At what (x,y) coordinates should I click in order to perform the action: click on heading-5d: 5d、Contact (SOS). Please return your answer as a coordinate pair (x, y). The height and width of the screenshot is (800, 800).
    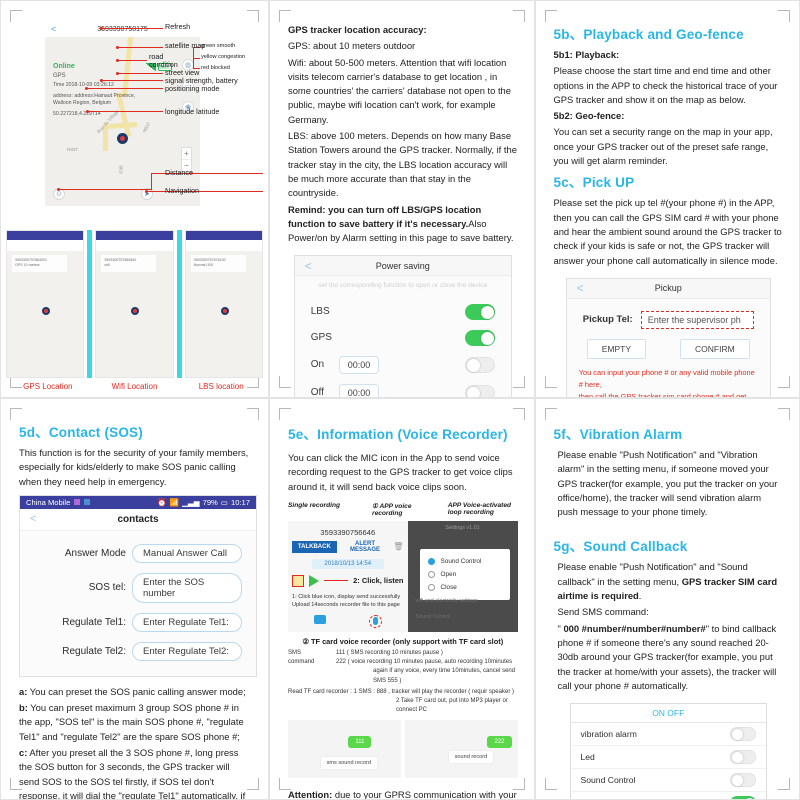
    Looking at the image, I should click on (81, 432).